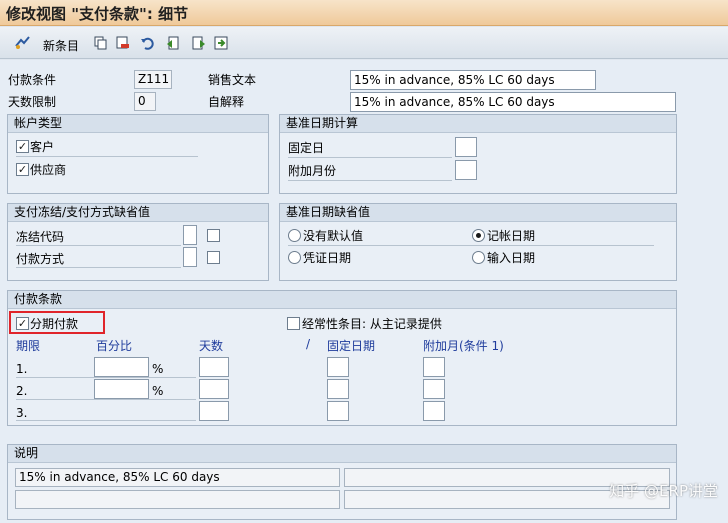  I want to click on sales-text-label: 销售文本, so click(232, 80).